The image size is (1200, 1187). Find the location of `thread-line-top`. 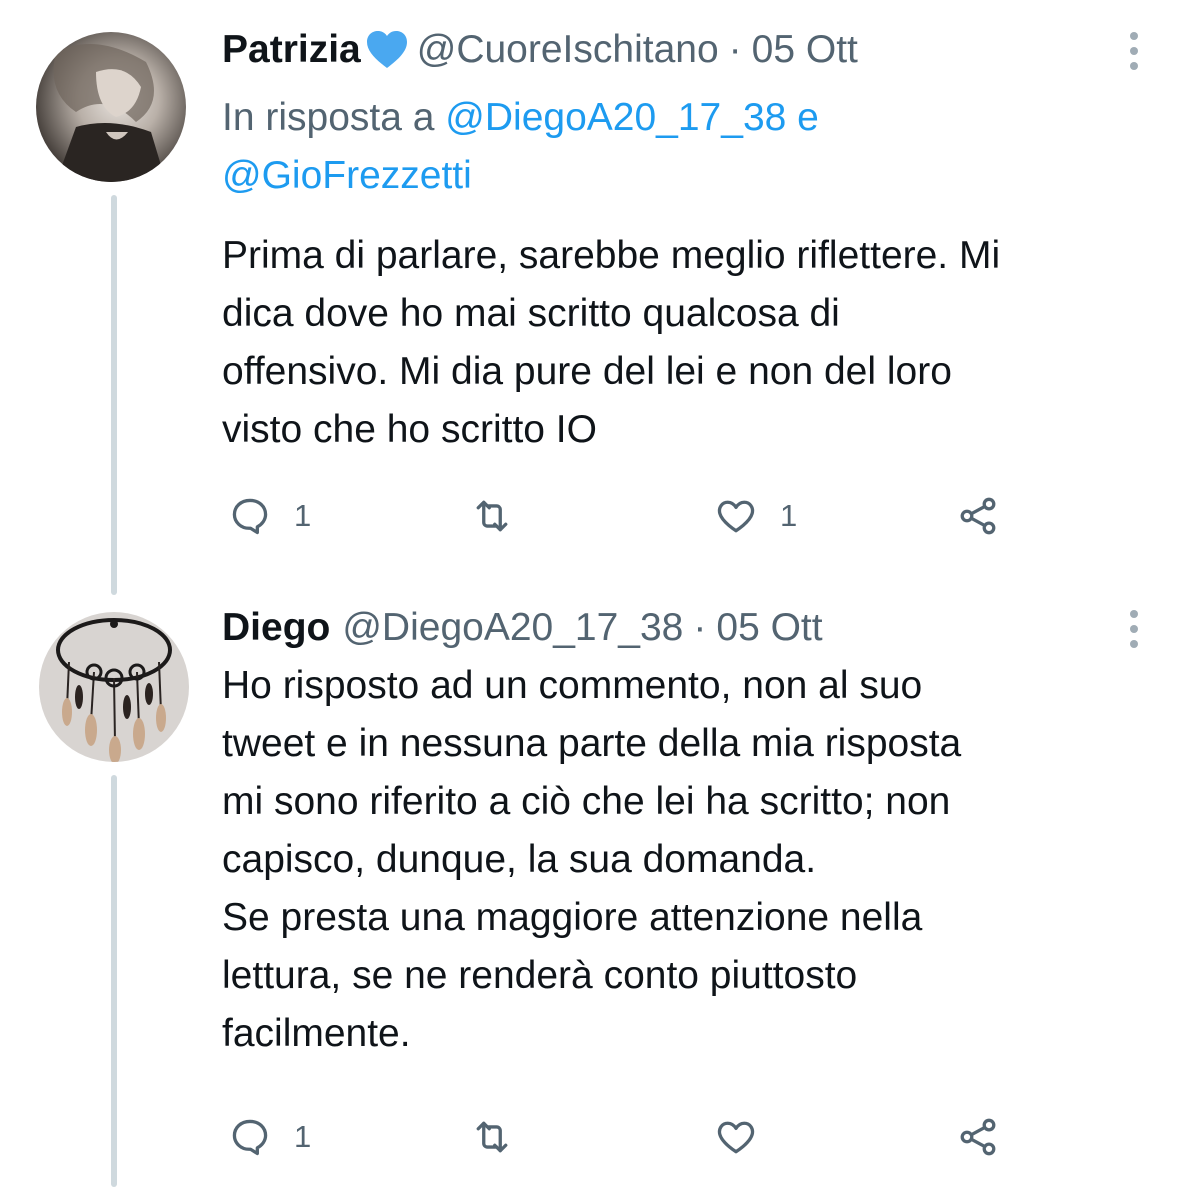

thread-line-top is located at coordinates (114, 395).